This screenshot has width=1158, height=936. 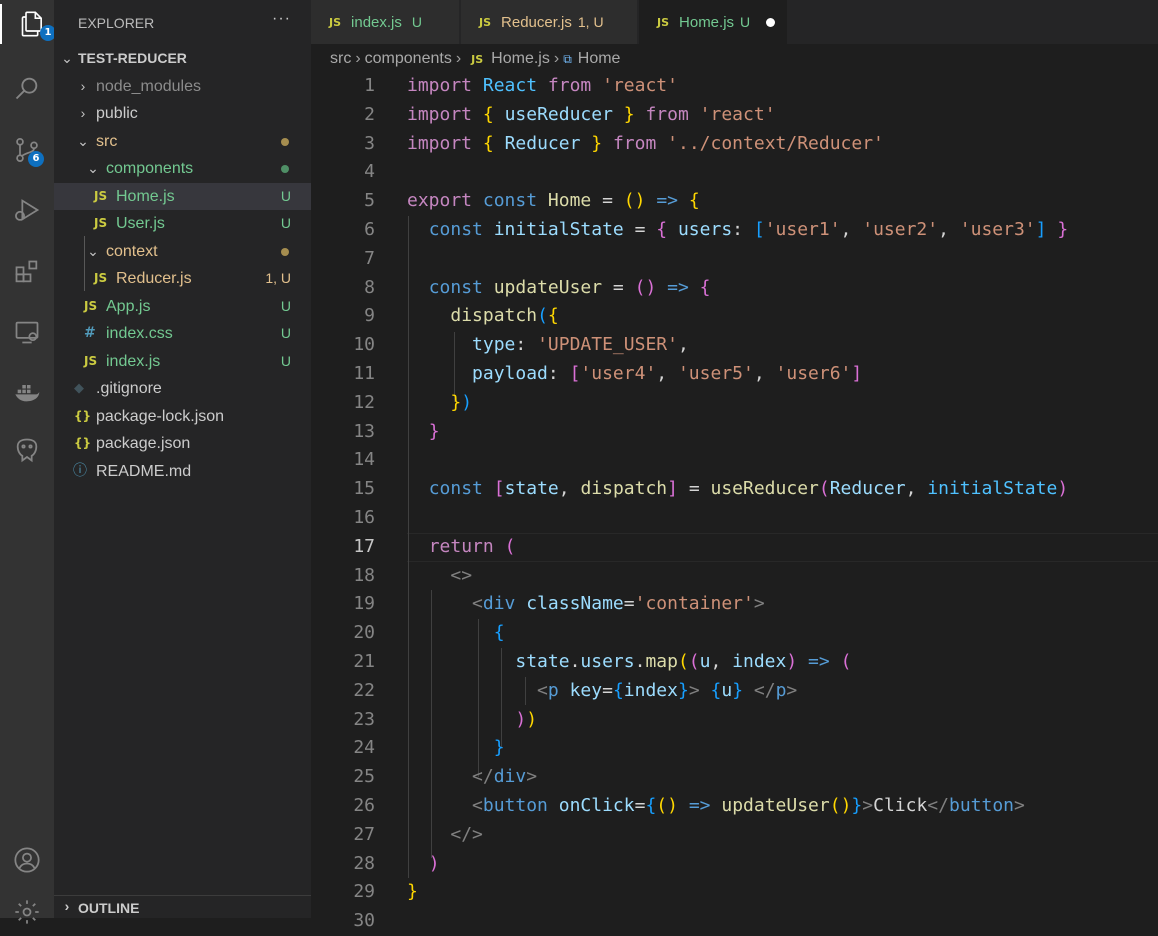 What do you see at coordinates (182, 333) in the screenshot?
I see `tree-item-index-css: # index.css U` at bounding box center [182, 333].